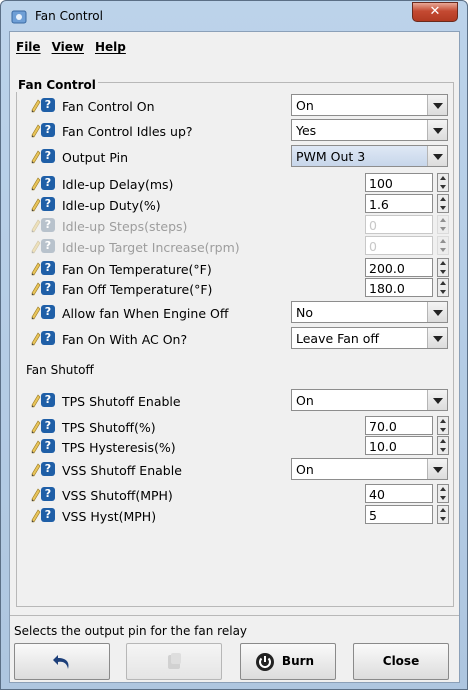 This screenshot has height=690, width=468. What do you see at coordinates (125, 339) in the screenshot?
I see `setting-label: Fan On With AC On?` at bounding box center [125, 339].